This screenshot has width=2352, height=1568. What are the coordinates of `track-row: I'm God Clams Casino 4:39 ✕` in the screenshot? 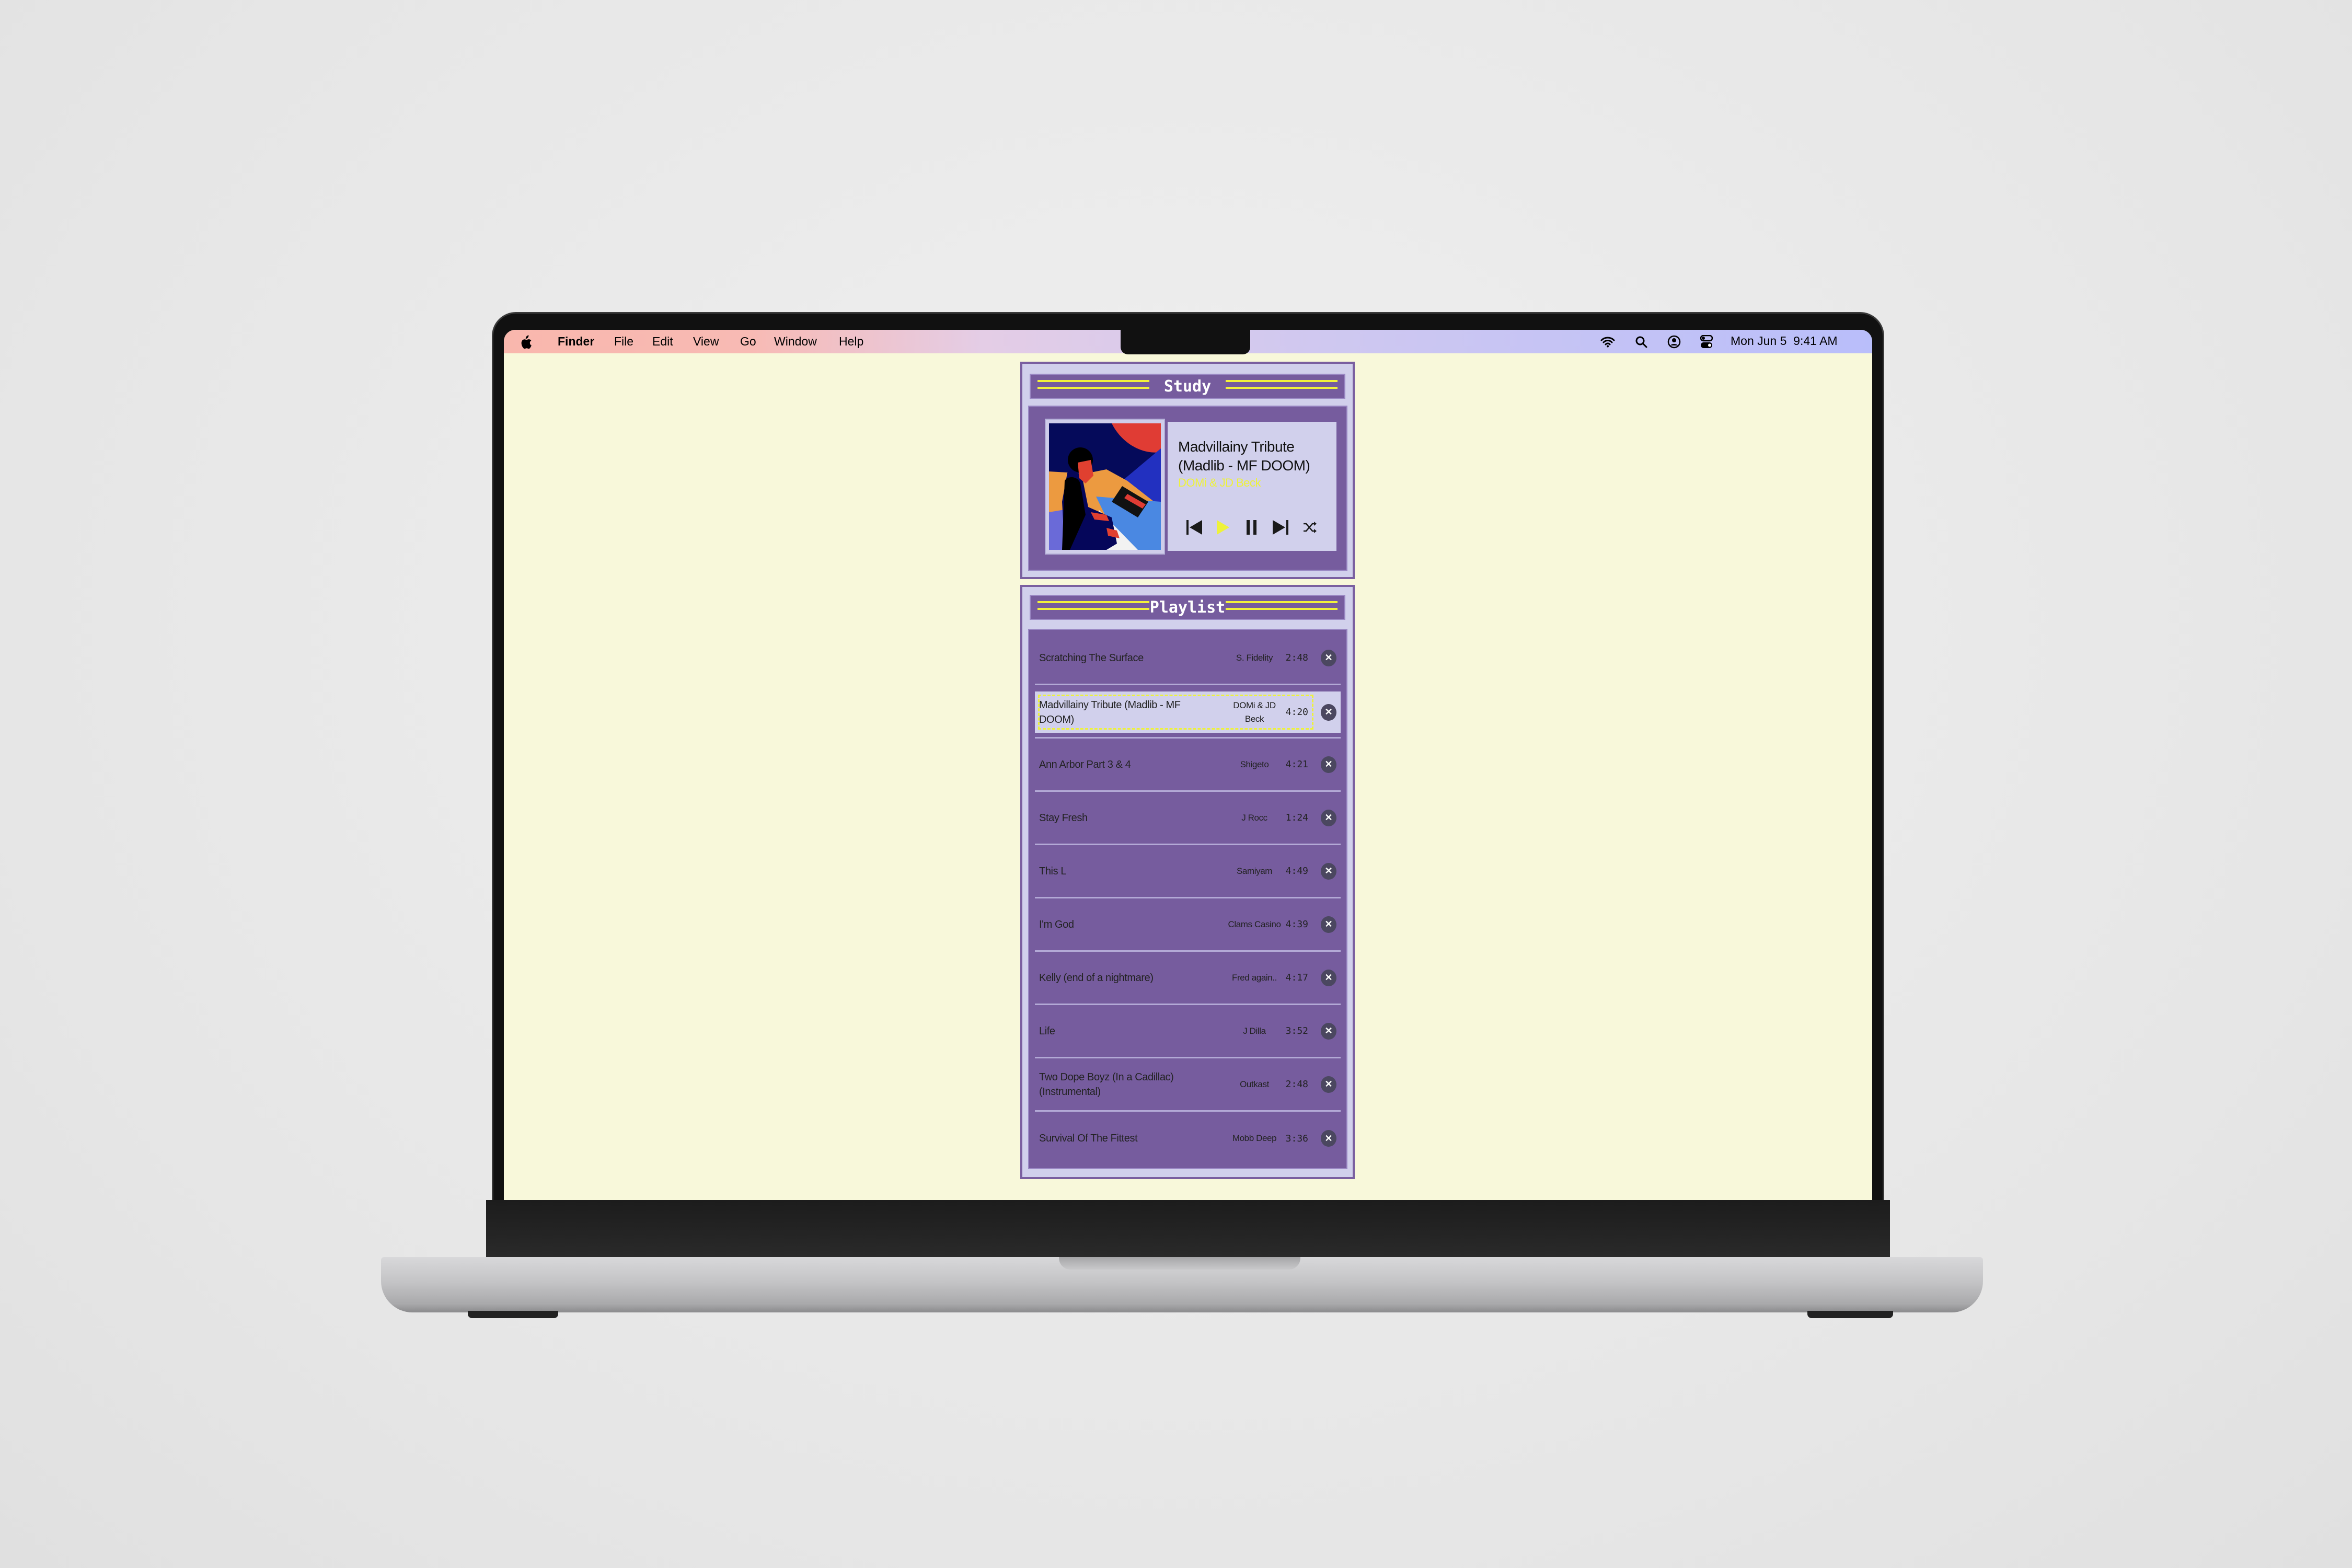 It's located at (1188, 925).